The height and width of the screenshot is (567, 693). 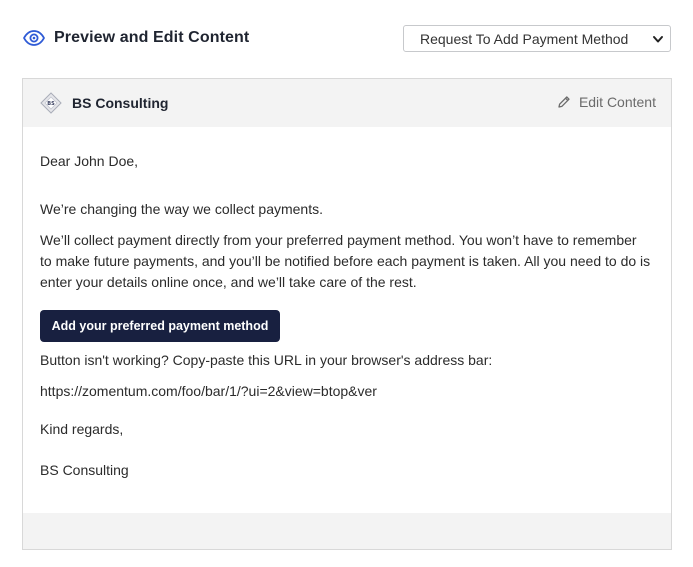 I want to click on edit-content-label: Edit Content, so click(x=617, y=102).